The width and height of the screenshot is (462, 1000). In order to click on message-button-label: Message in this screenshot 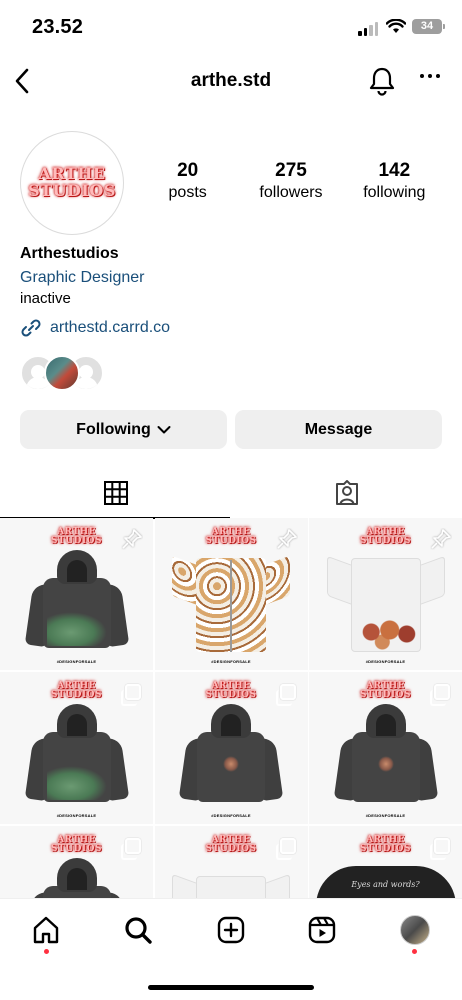, I will do `click(338, 429)`.